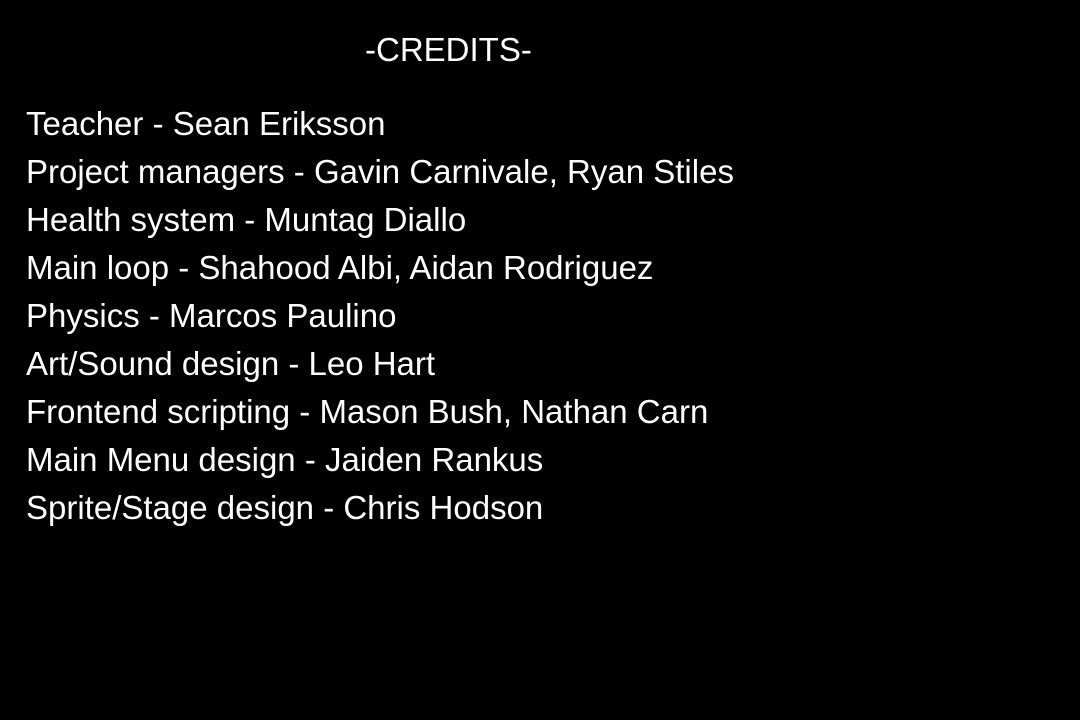 The width and height of the screenshot is (1080, 720). What do you see at coordinates (206, 123) in the screenshot?
I see `credit-line-teacher: Teacher - Sean Eriksson` at bounding box center [206, 123].